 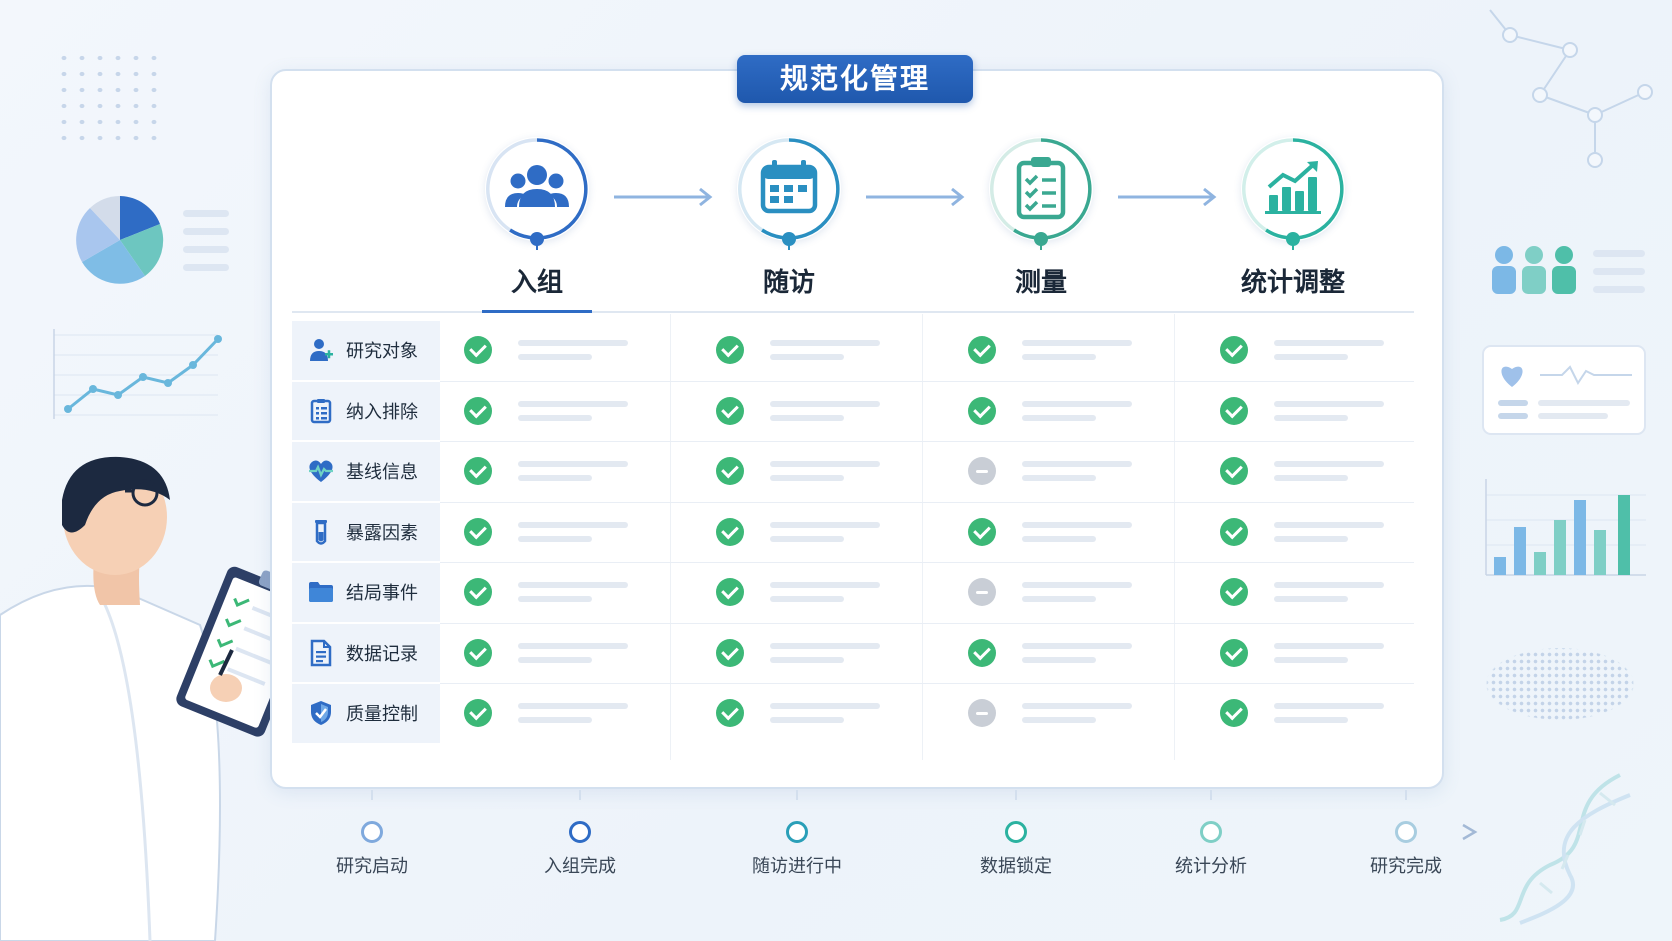 What do you see at coordinates (1534, 270) in the screenshot?
I see `decorative-people-icon` at bounding box center [1534, 270].